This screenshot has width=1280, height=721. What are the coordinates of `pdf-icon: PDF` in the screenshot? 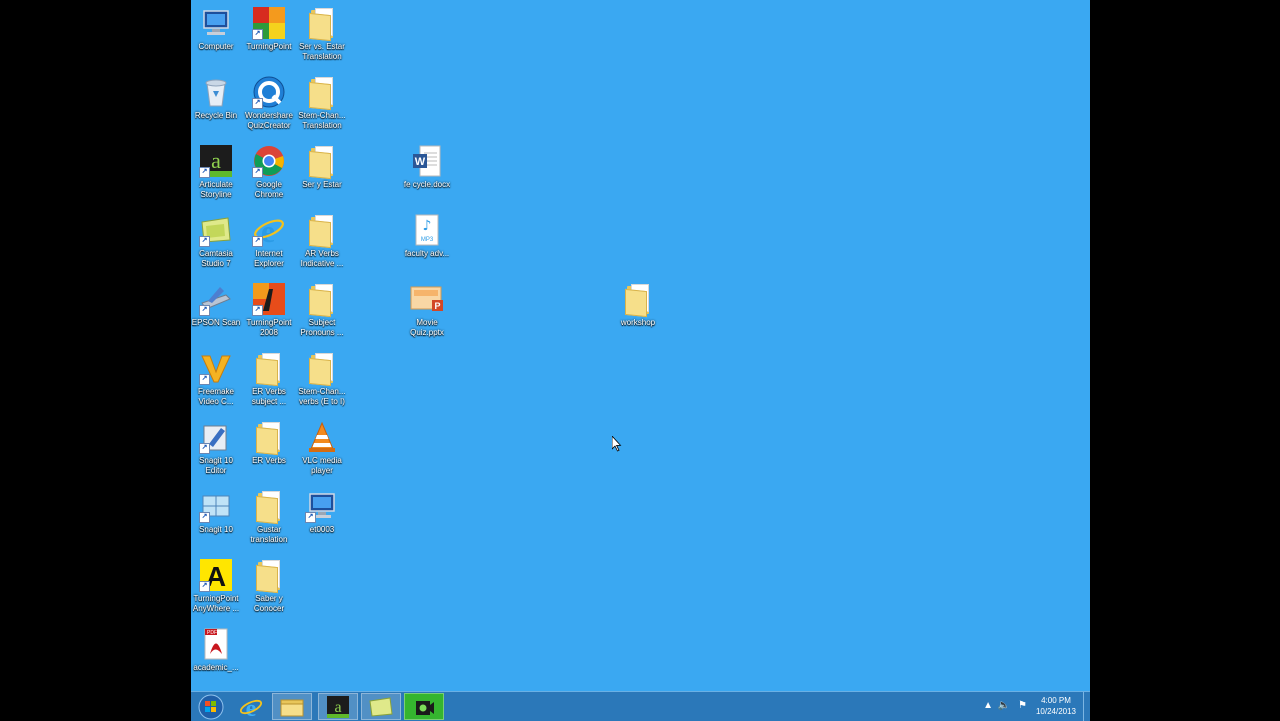 It's located at (216, 644).